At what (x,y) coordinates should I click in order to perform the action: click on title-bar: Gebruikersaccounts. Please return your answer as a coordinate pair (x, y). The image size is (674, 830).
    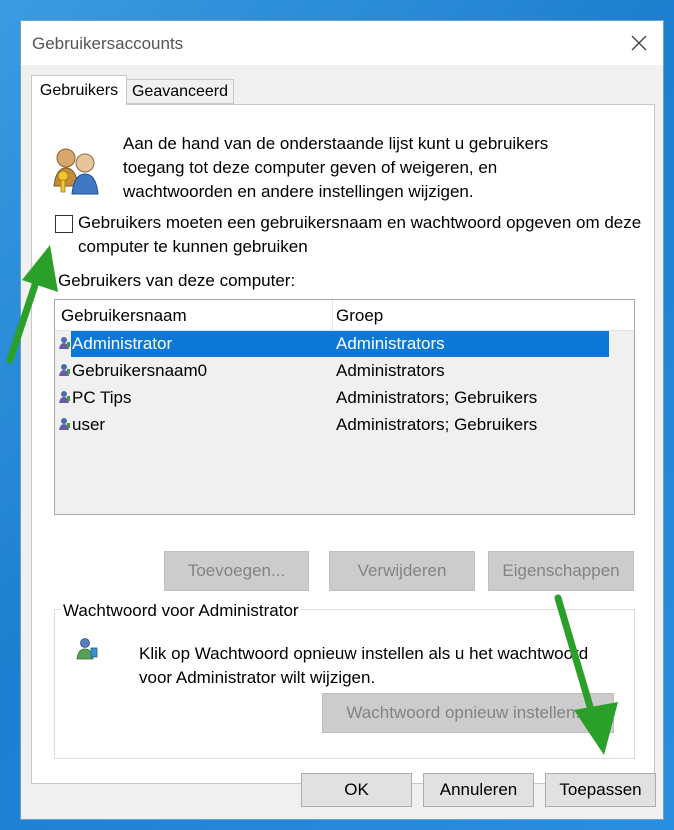
    Looking at the image, I should click on (342, 43).